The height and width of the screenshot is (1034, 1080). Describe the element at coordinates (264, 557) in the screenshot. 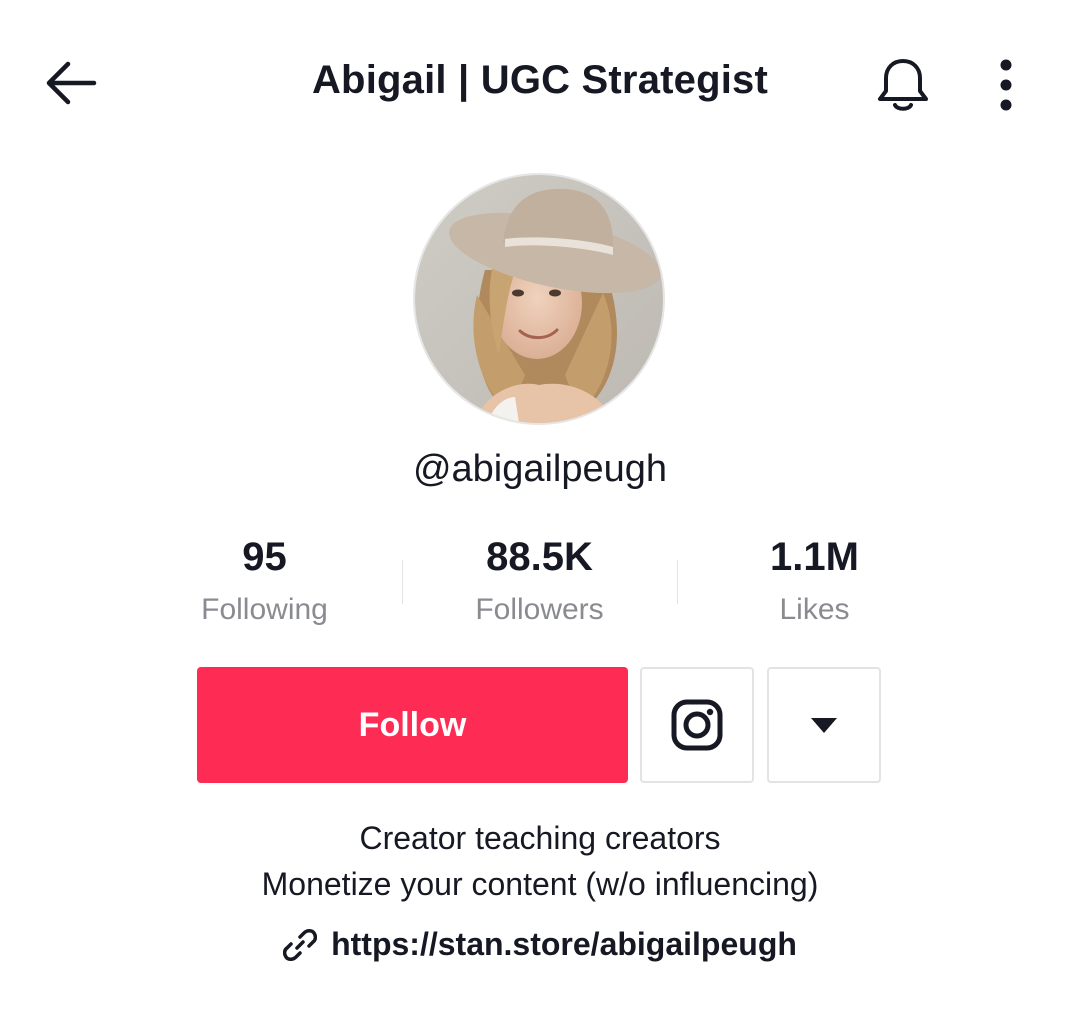

I see `stat-value: 95` at that location.